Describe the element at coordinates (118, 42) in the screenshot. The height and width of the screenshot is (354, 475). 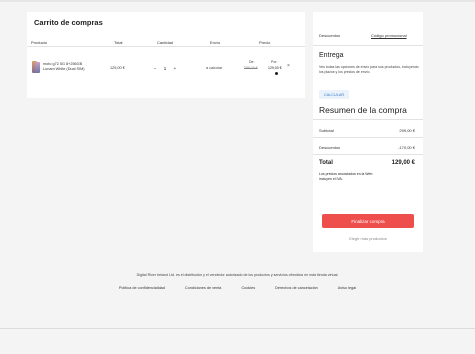
I see `column-header-total: Total` at that location.